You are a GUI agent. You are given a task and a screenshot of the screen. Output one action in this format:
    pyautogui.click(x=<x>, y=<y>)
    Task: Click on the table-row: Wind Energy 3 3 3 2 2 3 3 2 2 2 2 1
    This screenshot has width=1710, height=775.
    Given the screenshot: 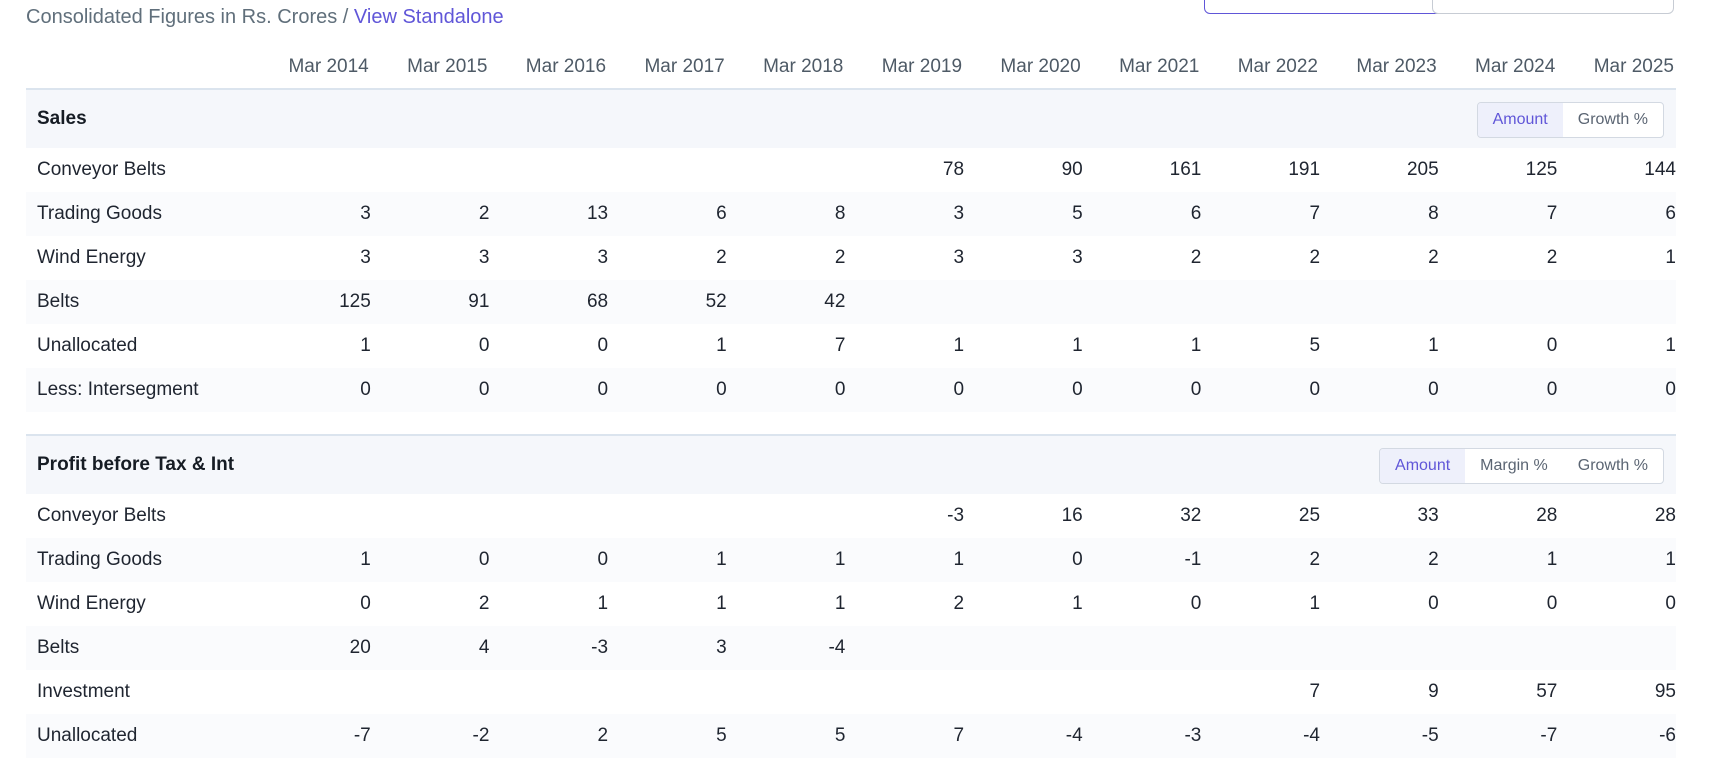 What is the action you would take?
    pyautogui.click(x=851, y=258)
    